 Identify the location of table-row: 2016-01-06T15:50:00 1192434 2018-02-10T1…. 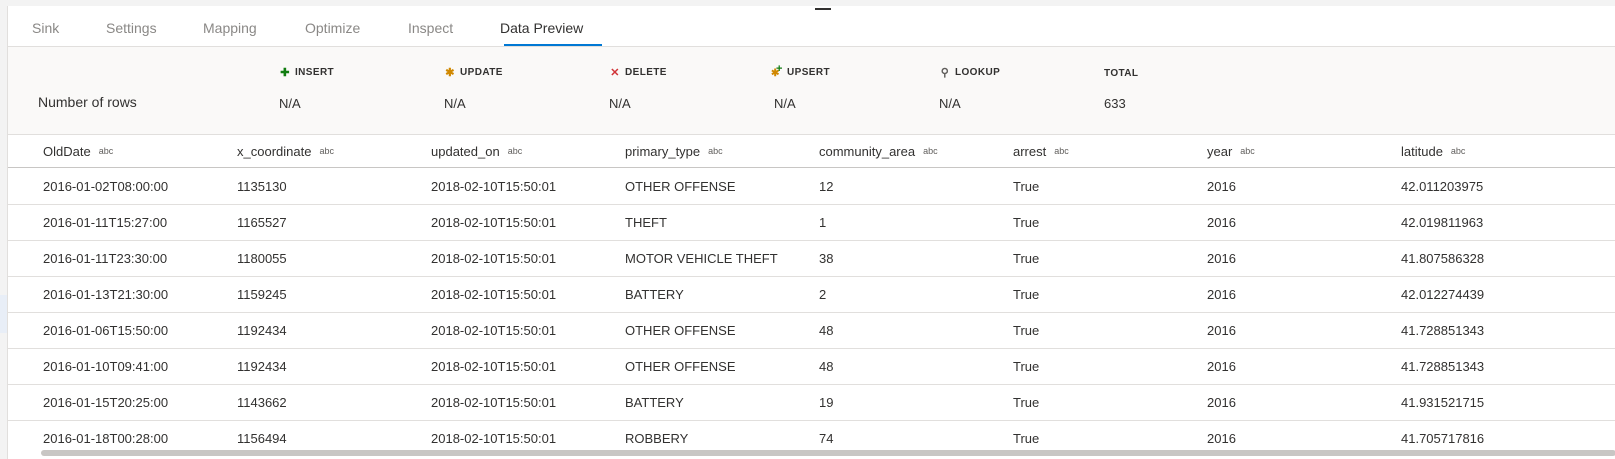
(811, 330).